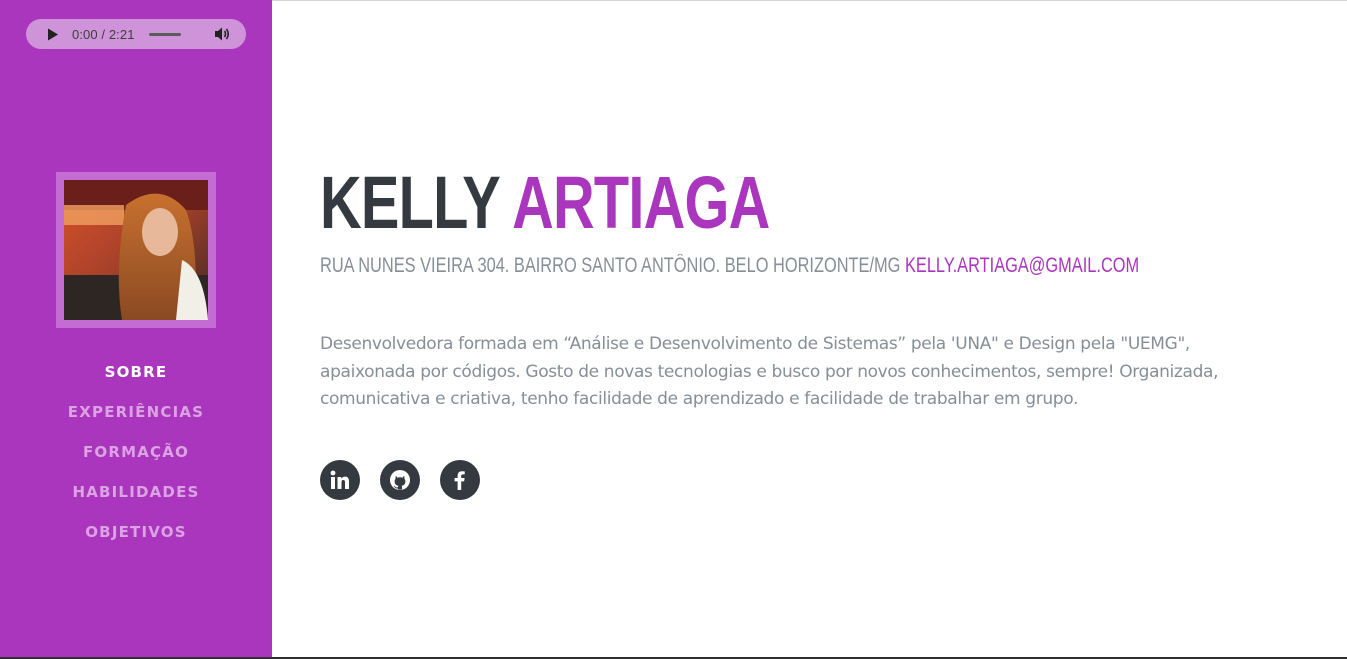  I want to click on nav-item-experiencias: EXPERIÊNCIAS, so click(136, 412).